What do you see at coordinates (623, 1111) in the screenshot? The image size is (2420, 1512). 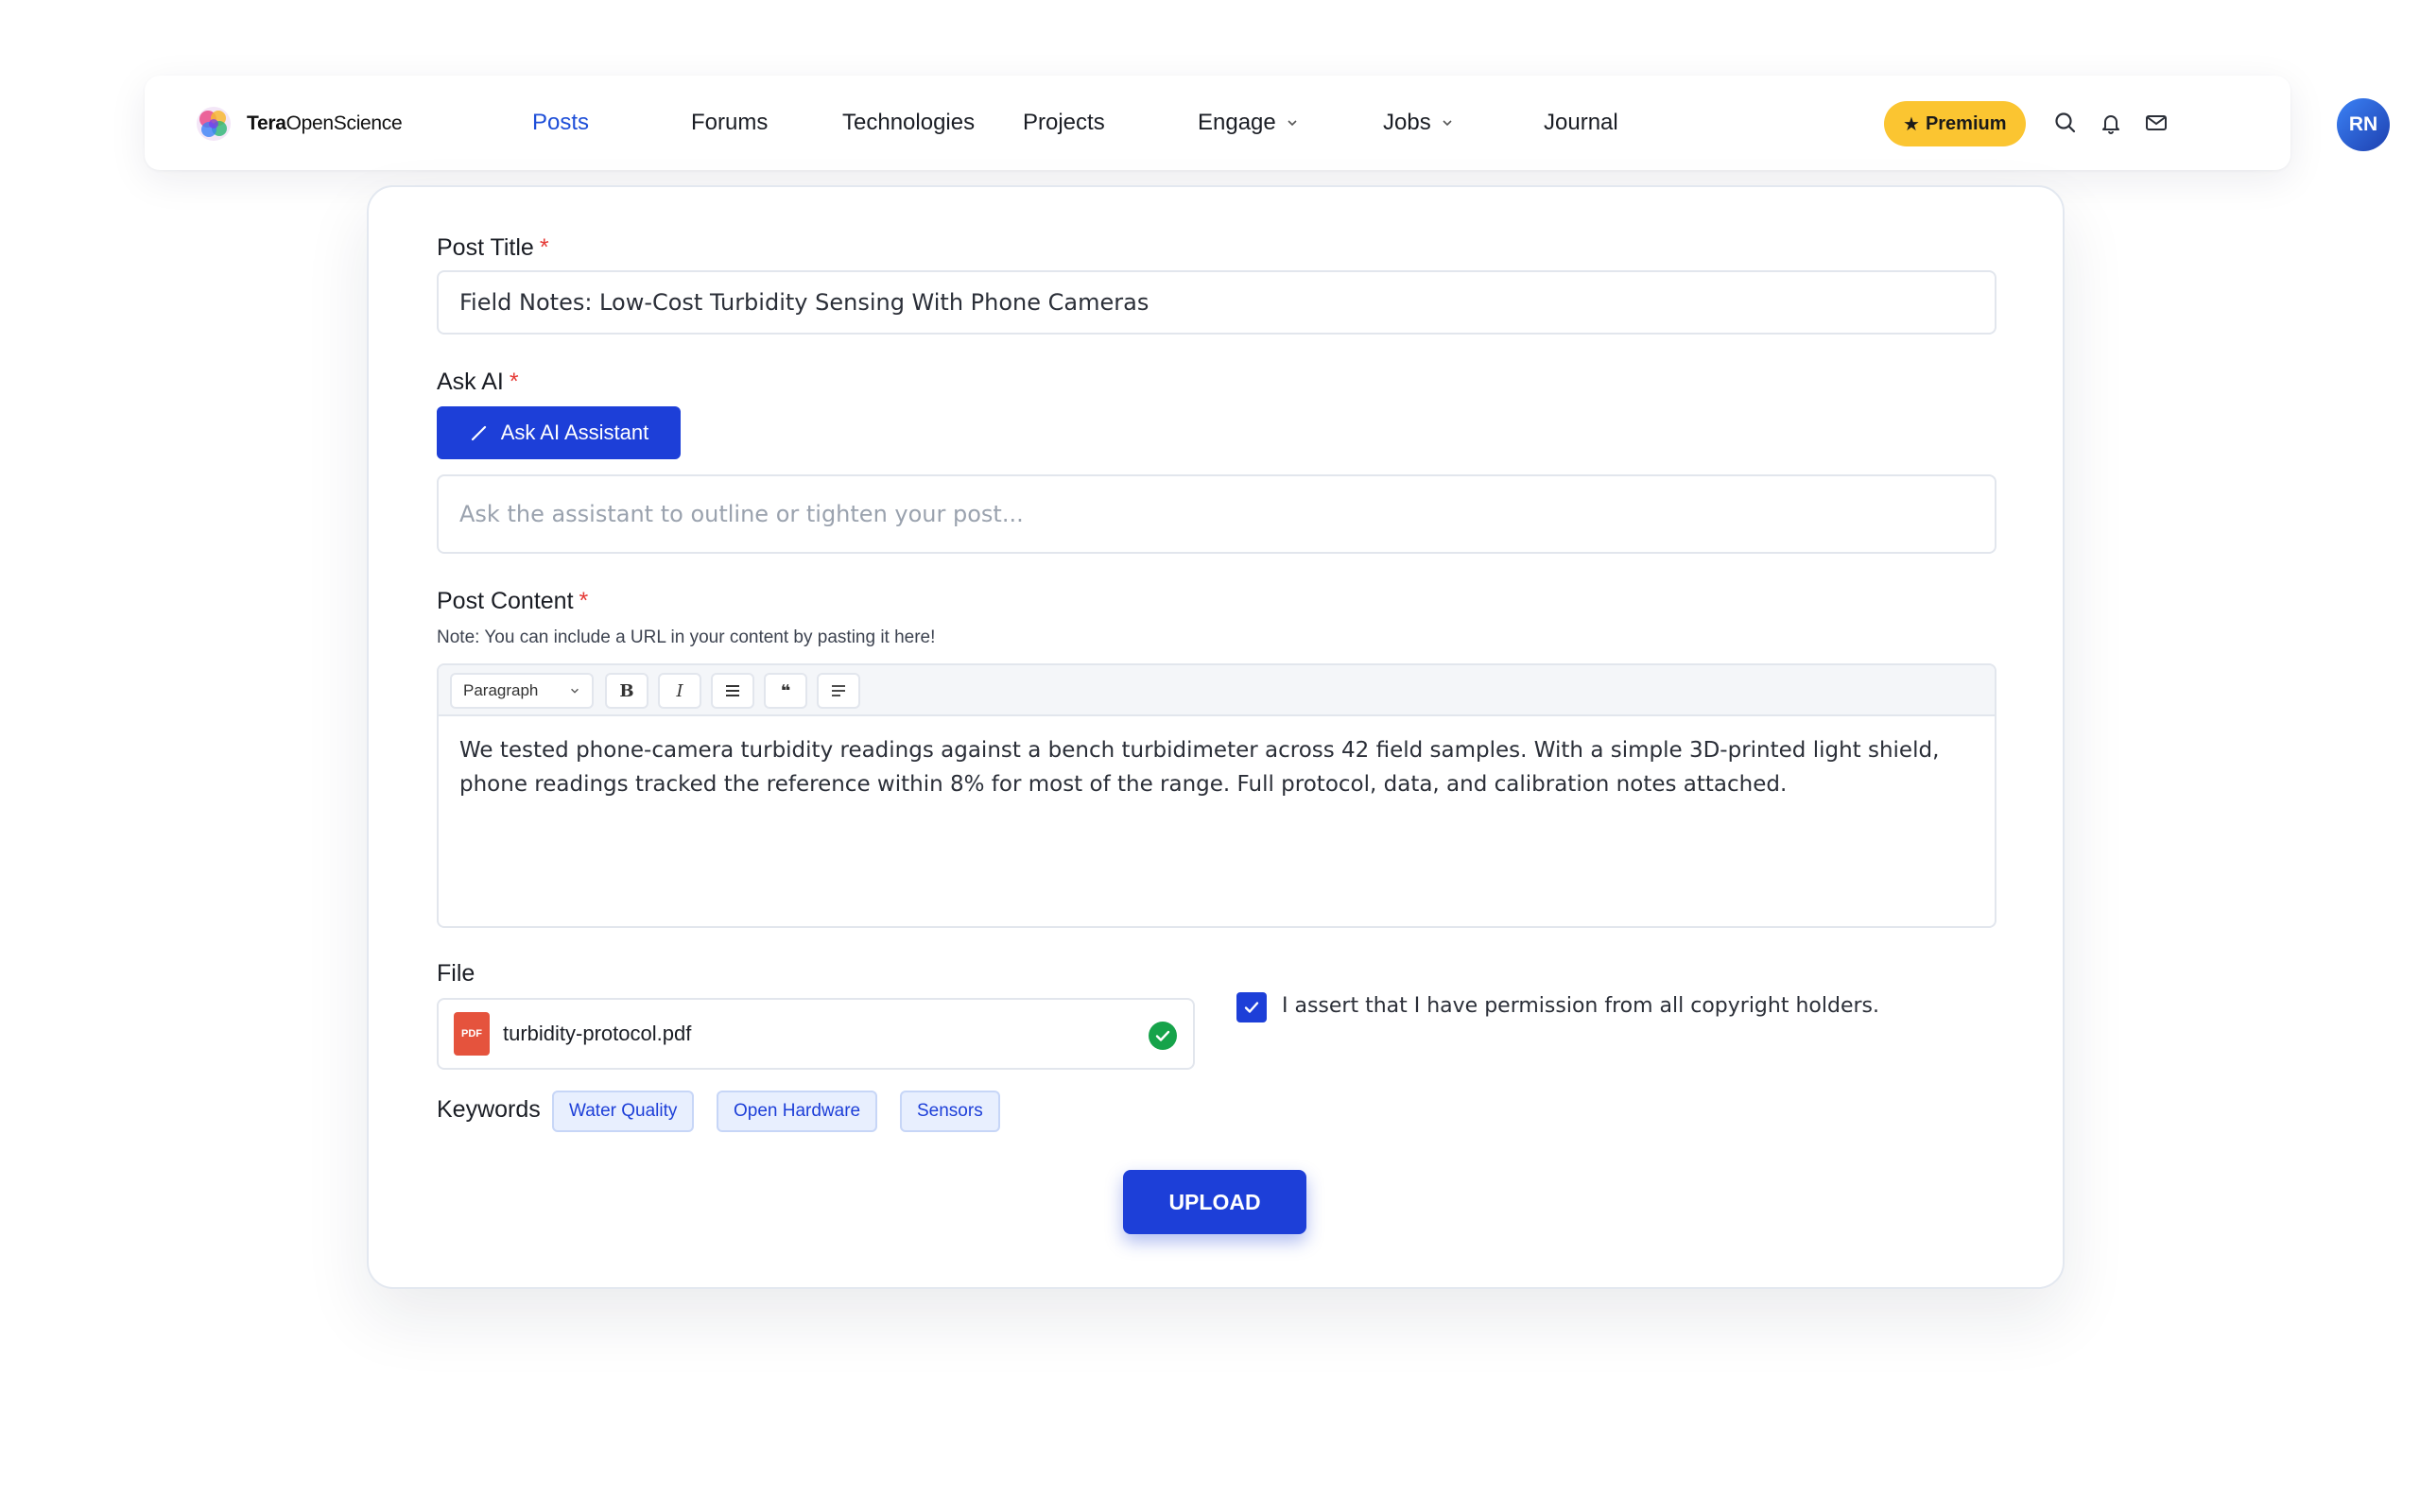 I see `keyword-chip: Water Quality` at bounding box center [623, 1111].